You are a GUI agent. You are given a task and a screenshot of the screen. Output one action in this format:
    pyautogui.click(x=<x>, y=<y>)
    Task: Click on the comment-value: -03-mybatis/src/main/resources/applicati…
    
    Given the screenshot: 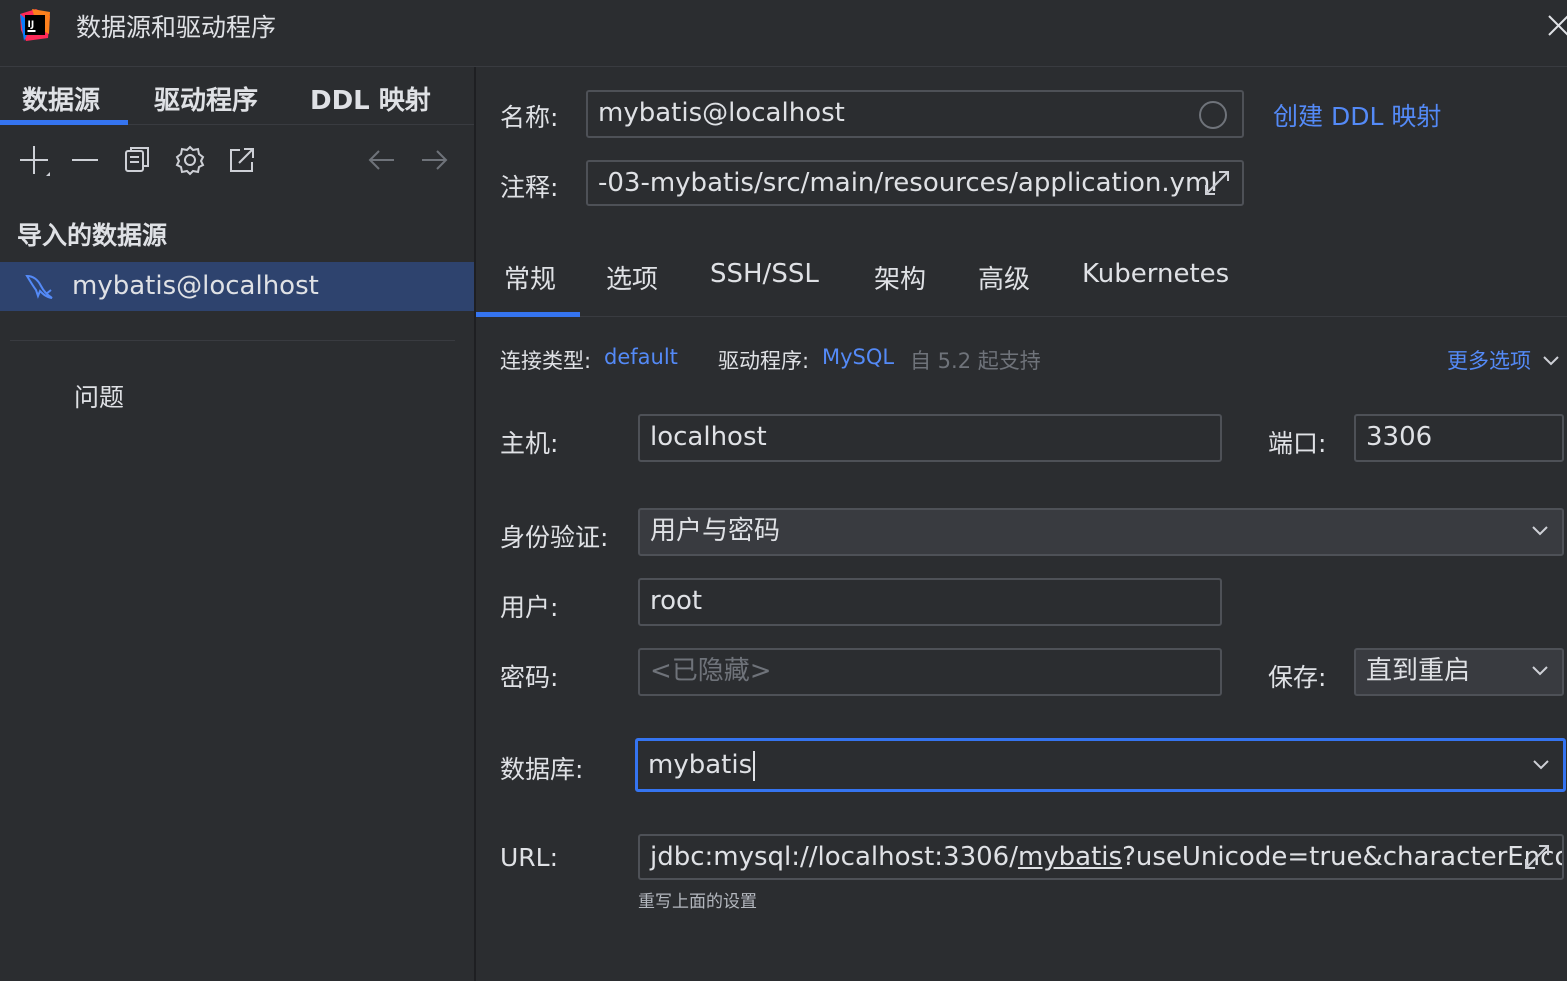 What is the action you would take?
    pyautogui.click(x=908, y=183)
    